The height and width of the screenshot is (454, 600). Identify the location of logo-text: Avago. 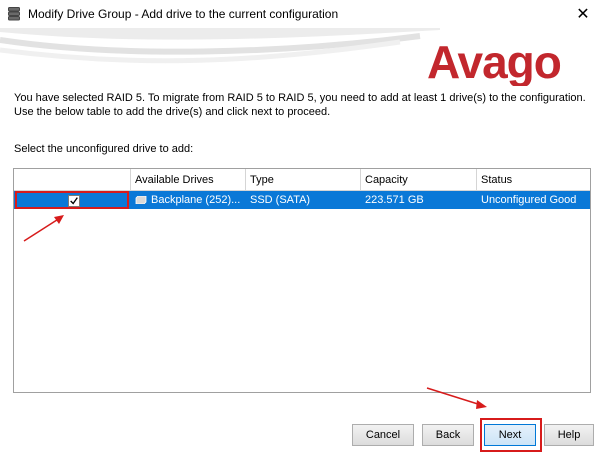
(494, 61).